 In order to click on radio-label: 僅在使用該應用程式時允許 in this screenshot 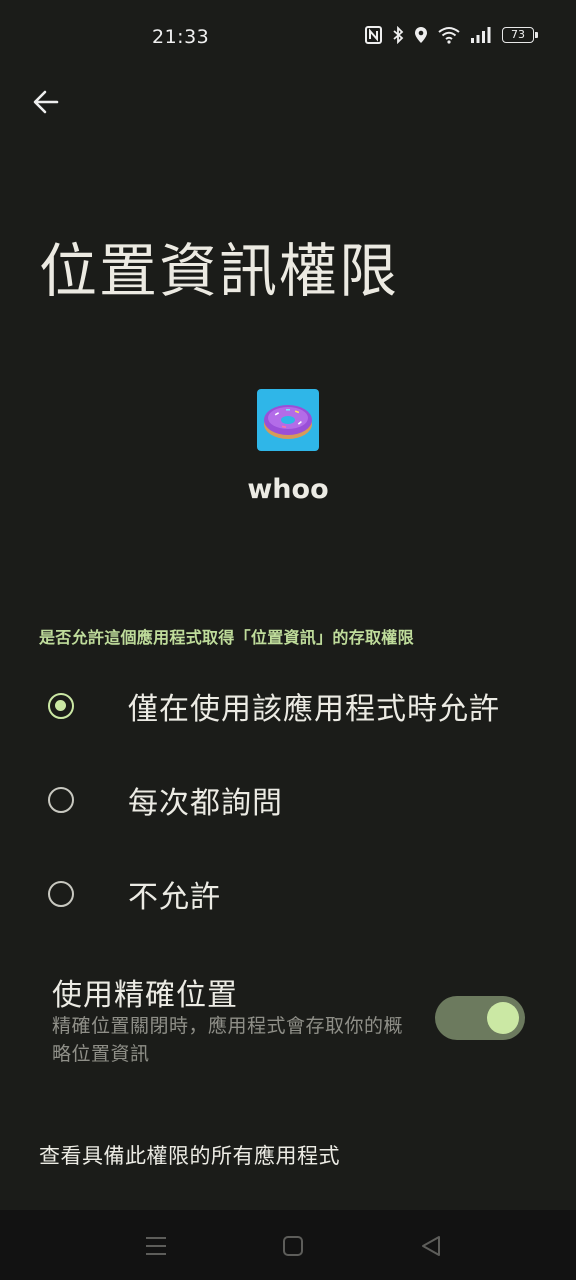, I will do `click(314, 709)`.